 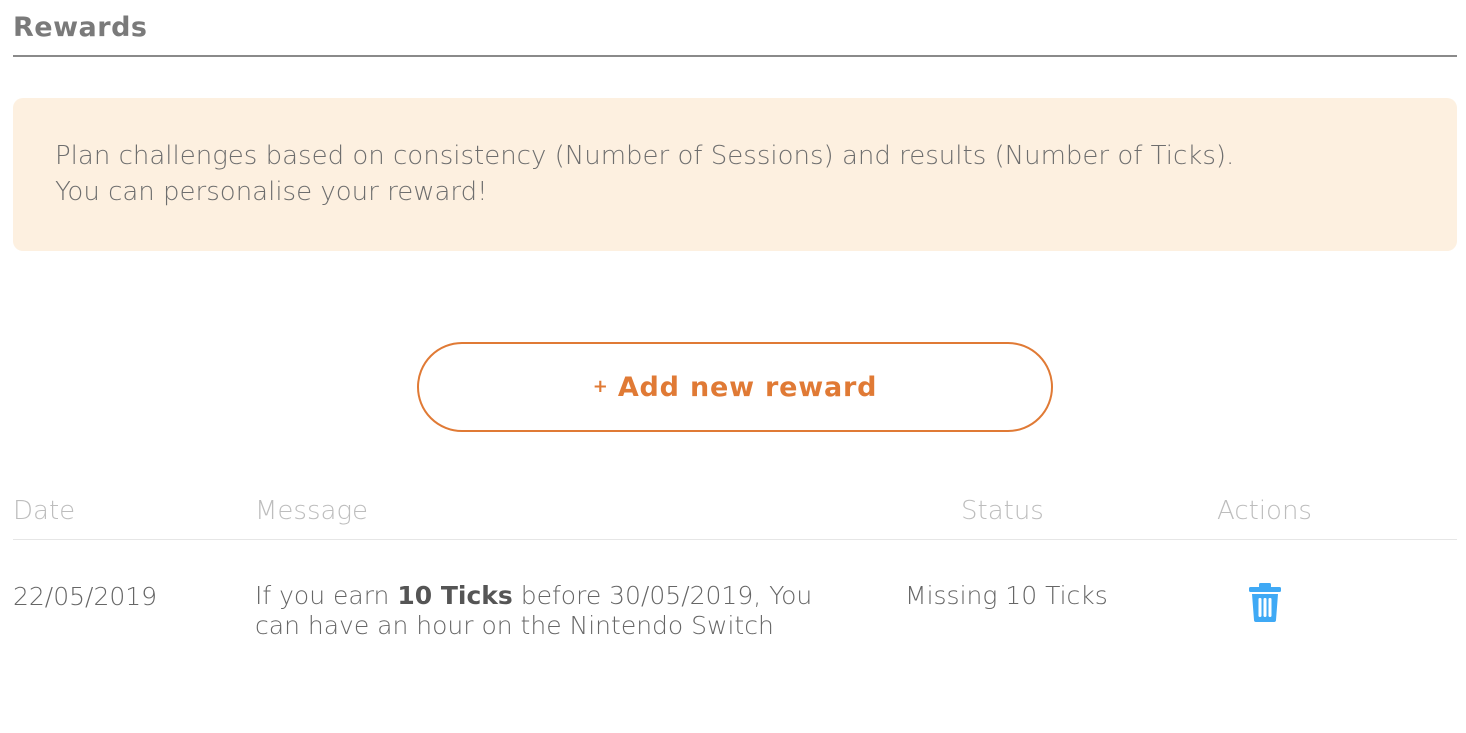 I want to click on column-header-status: Status, so click(x=1002, y=511).